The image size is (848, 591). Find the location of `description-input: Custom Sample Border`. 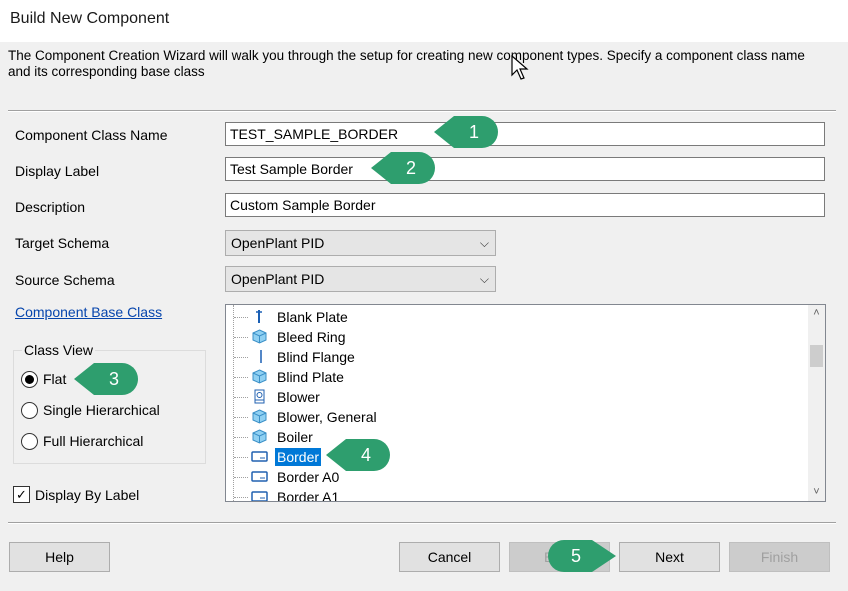

description-input: Custom Sample Border is located at coordinates (525, 205).